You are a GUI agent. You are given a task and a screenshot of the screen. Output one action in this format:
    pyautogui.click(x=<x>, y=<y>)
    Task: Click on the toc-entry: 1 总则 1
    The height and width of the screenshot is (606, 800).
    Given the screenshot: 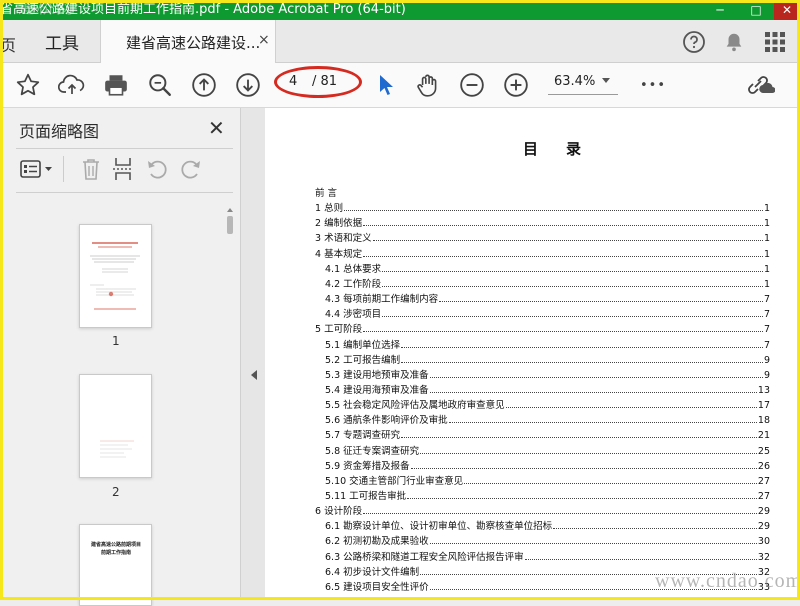 What is the action you would take?
    pyautogui.click(x=542, y=206)
    